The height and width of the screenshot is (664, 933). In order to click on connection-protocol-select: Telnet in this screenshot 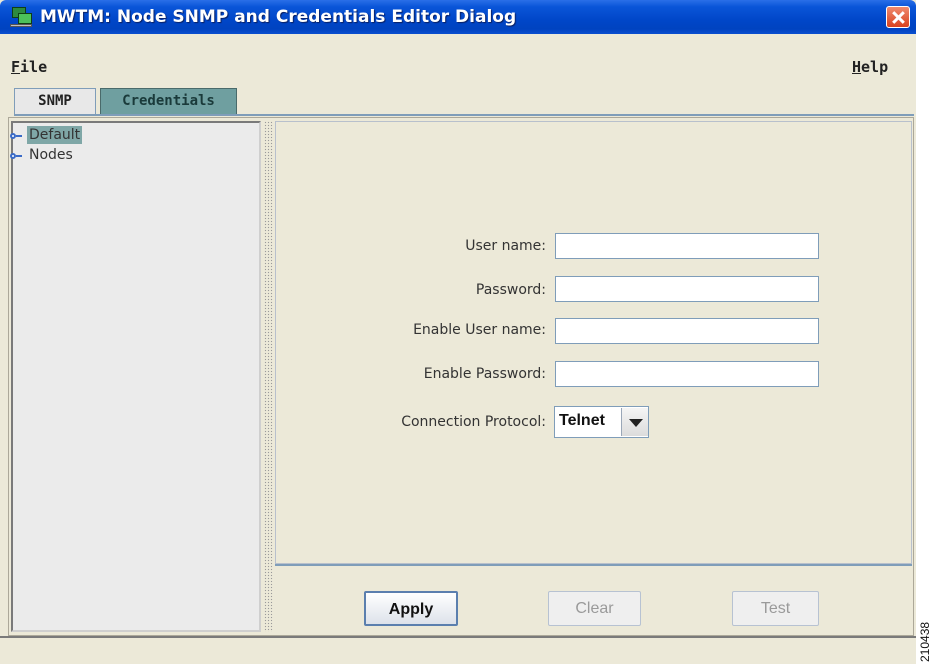, I will do `click(601, 422)`.